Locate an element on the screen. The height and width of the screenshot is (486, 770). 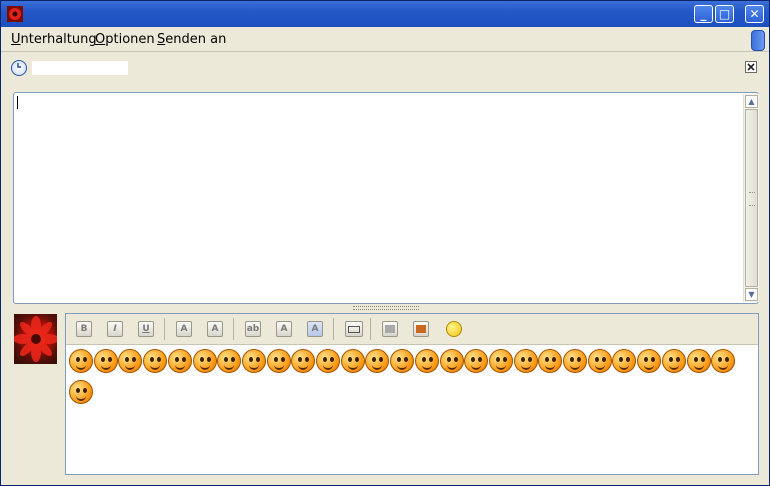
menu-overflow-button is located at coordinates (758, 40).